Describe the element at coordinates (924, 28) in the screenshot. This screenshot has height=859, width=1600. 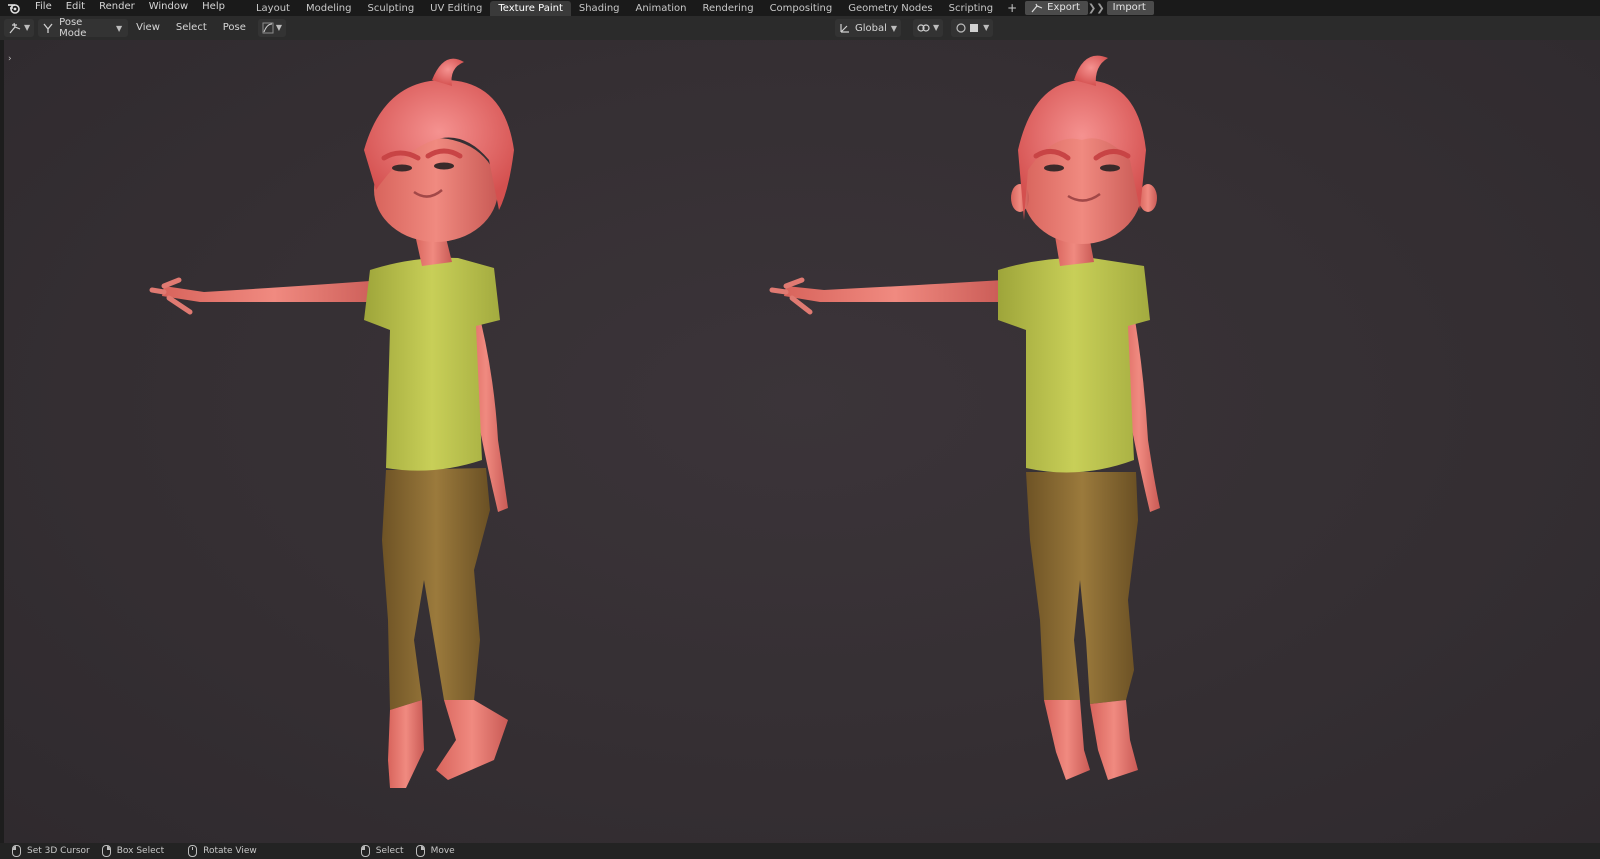
I see `snap-icon` at that location.